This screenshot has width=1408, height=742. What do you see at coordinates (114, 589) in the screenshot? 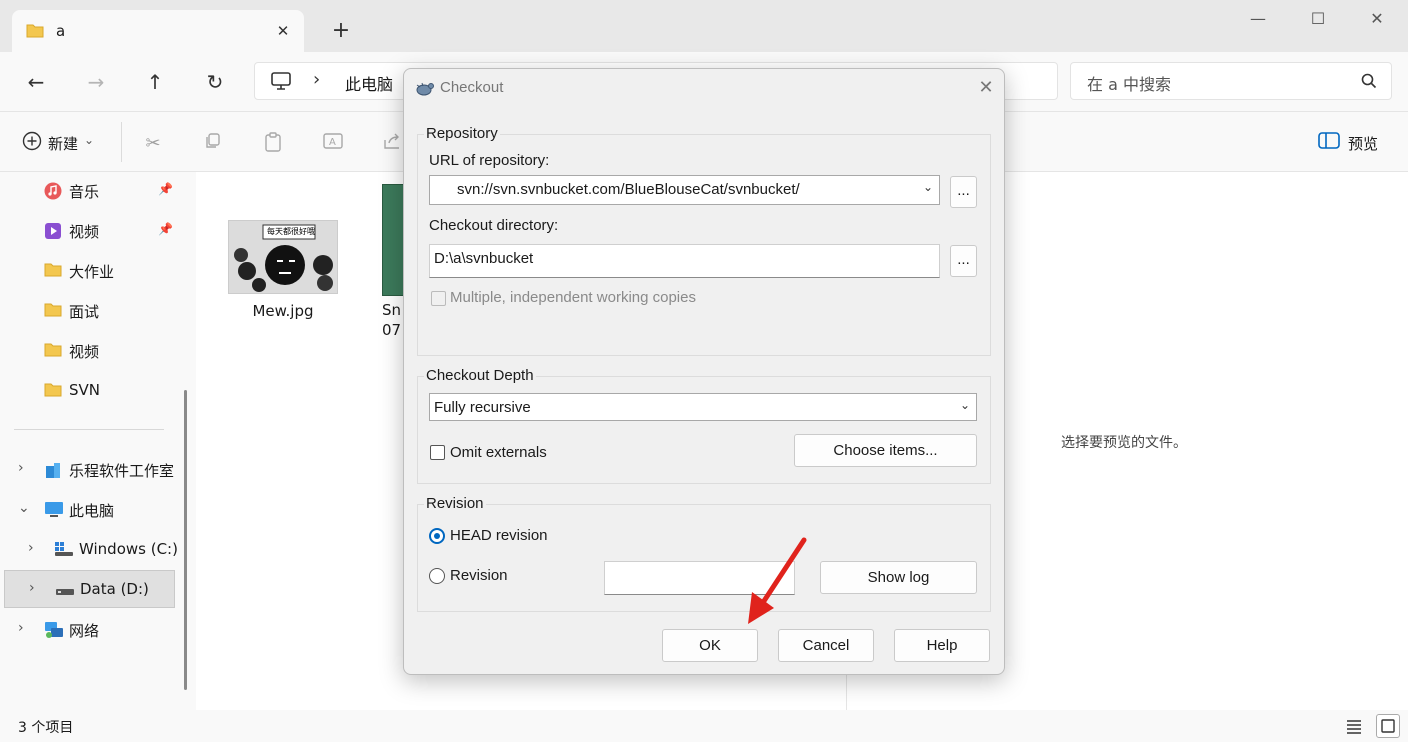
I see `sidebar-item-label: Data (D:)` at bounding box center [114, 589].